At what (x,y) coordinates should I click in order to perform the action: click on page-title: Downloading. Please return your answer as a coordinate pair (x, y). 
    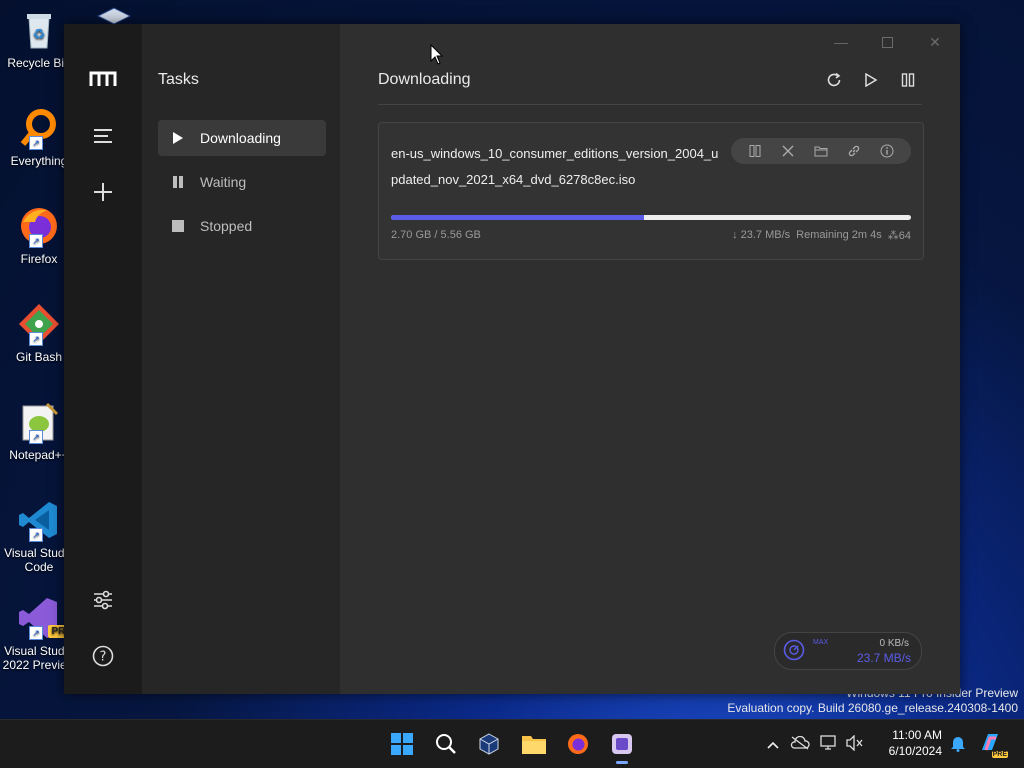
    Looking at the image, I should click on (424, 79).